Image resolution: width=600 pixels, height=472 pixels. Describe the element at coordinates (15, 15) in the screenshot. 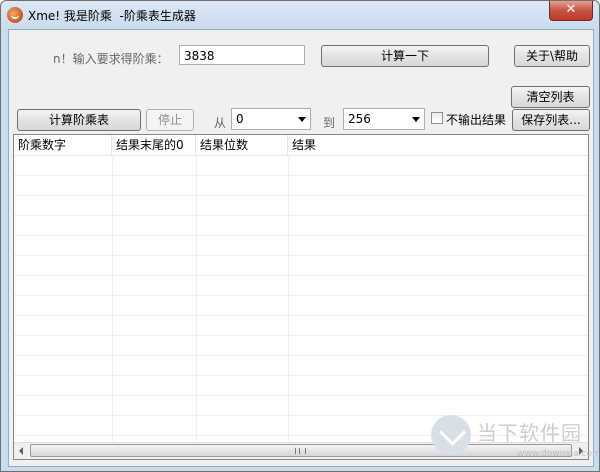

I see `app-logo-icon` at that location.